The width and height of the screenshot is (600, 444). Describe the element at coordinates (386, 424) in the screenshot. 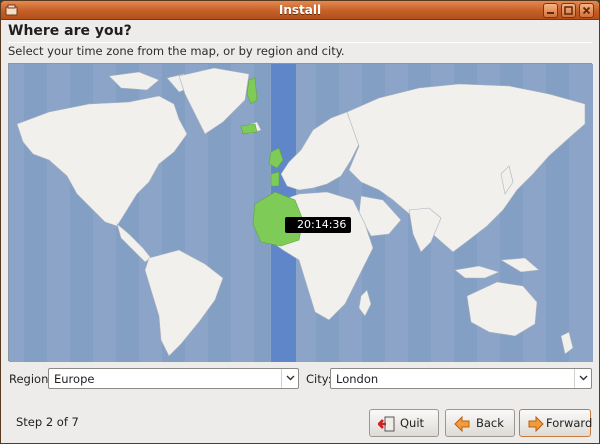

I see `exit-door-icon` at that location.